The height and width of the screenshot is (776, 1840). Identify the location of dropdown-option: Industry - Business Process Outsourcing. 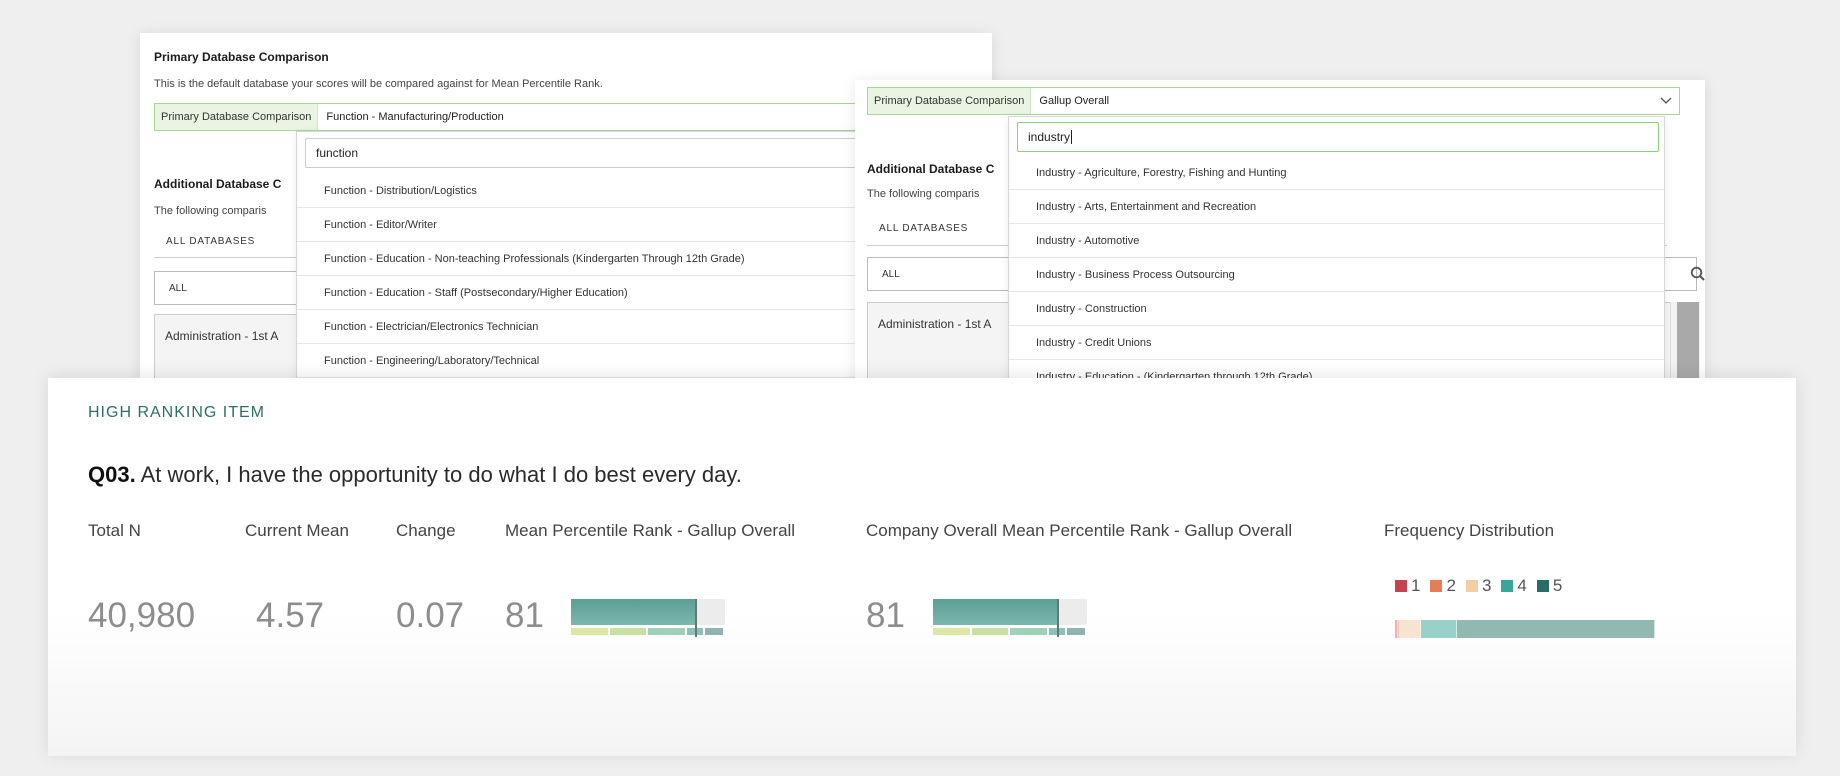
(1336, 275).